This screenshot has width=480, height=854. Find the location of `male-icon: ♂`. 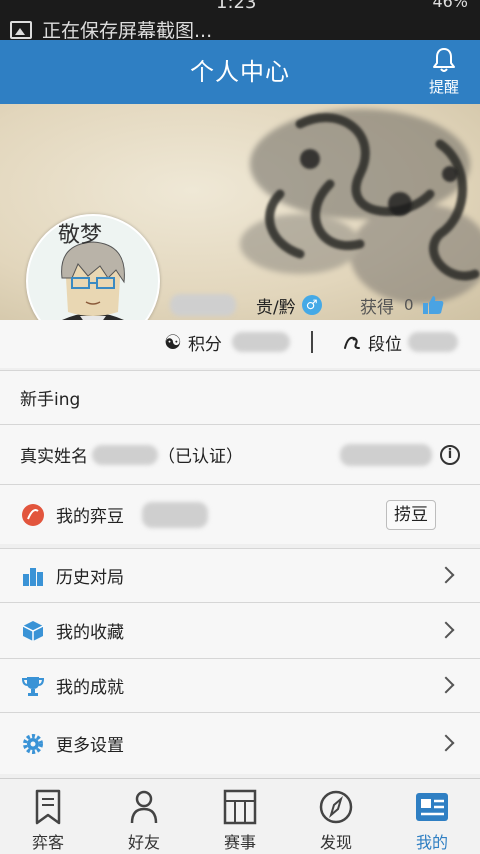

male-icon: ♂ is located at coordinates (311, 305).